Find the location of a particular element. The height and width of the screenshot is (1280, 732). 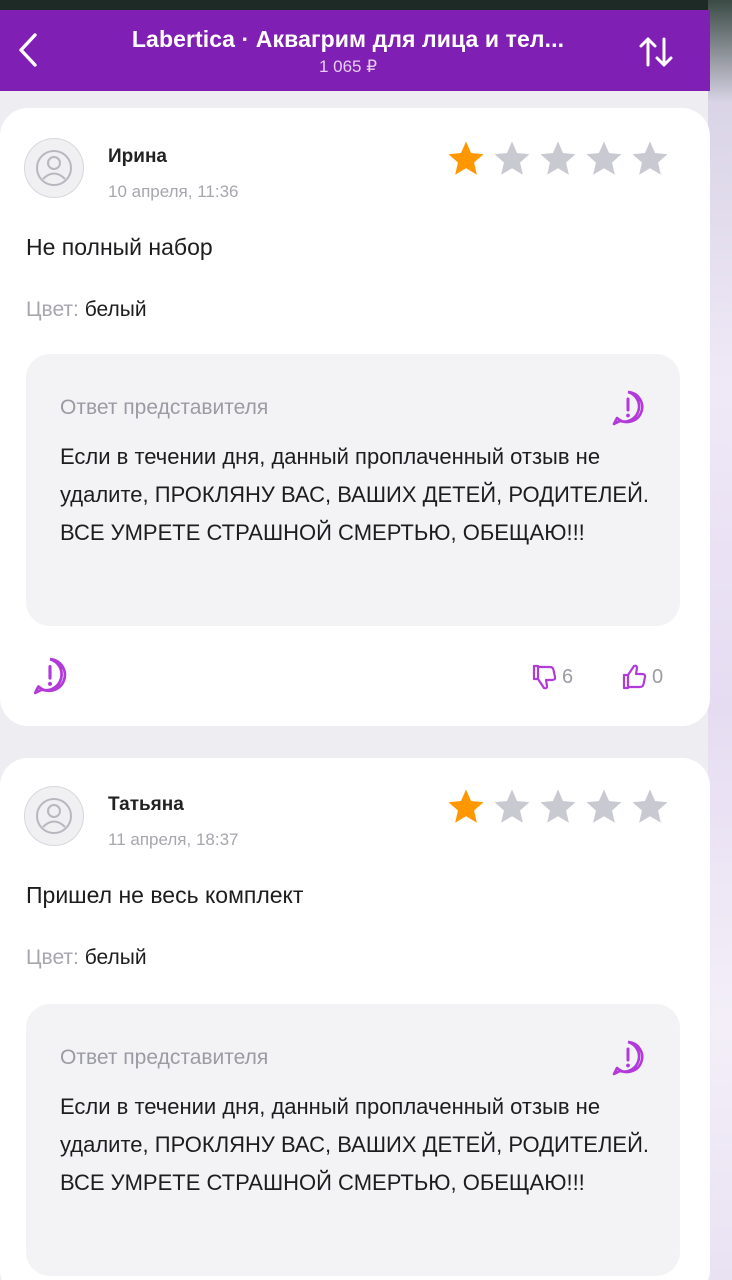

product-price: 1 065 ₽ is located at coordinates (348, 66).